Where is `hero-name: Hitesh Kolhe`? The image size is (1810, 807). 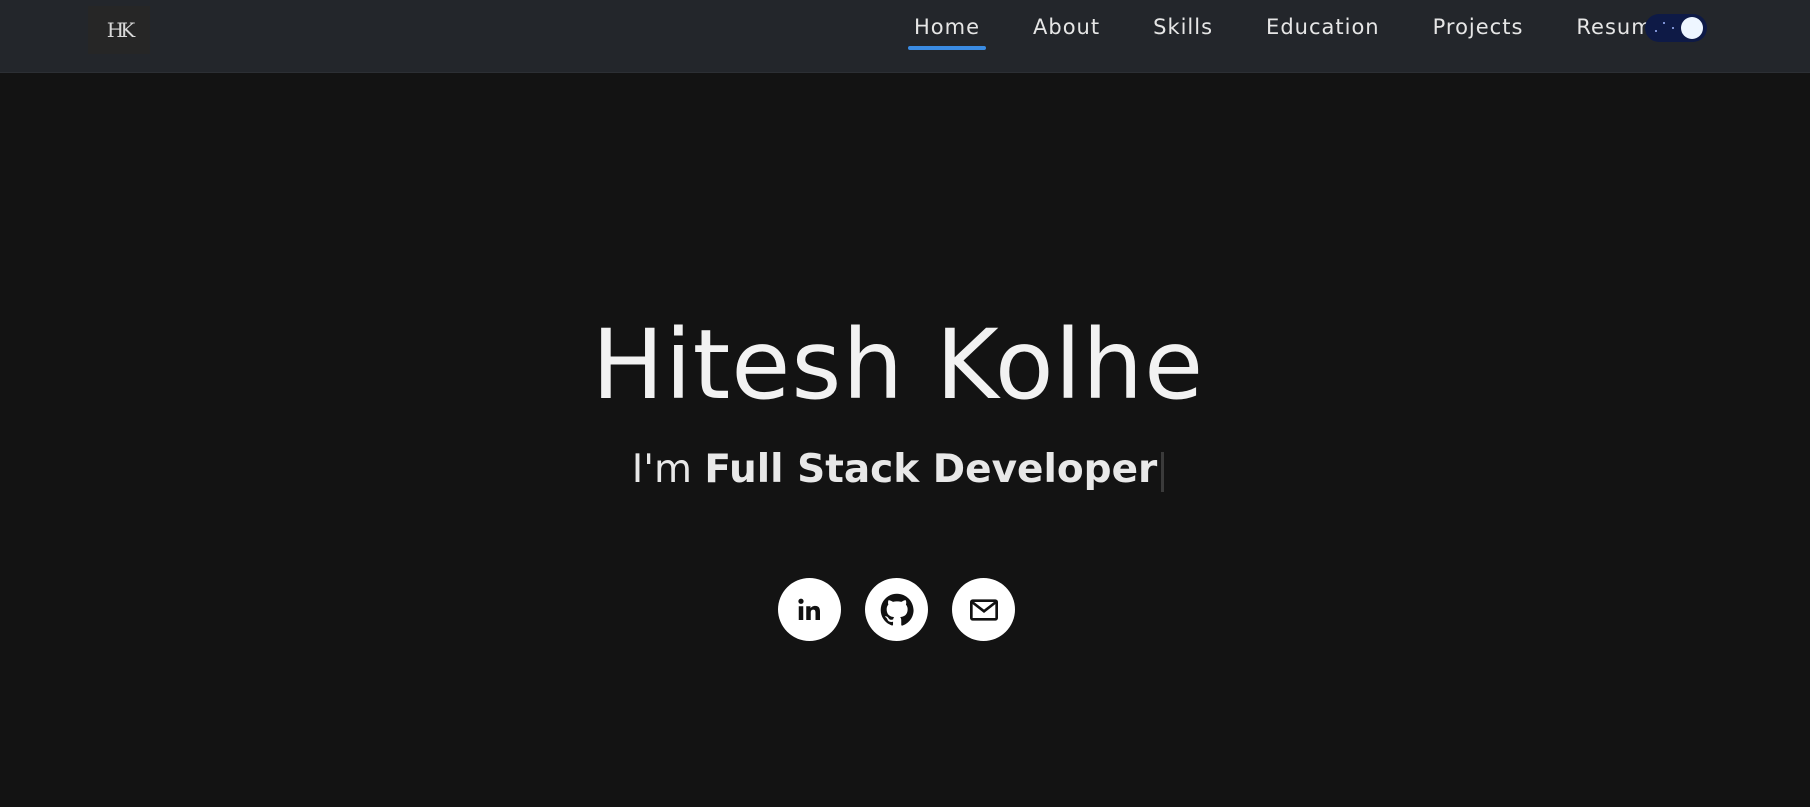 hero-name: Hitesh Kolhe is located at coordinates (898, 365).